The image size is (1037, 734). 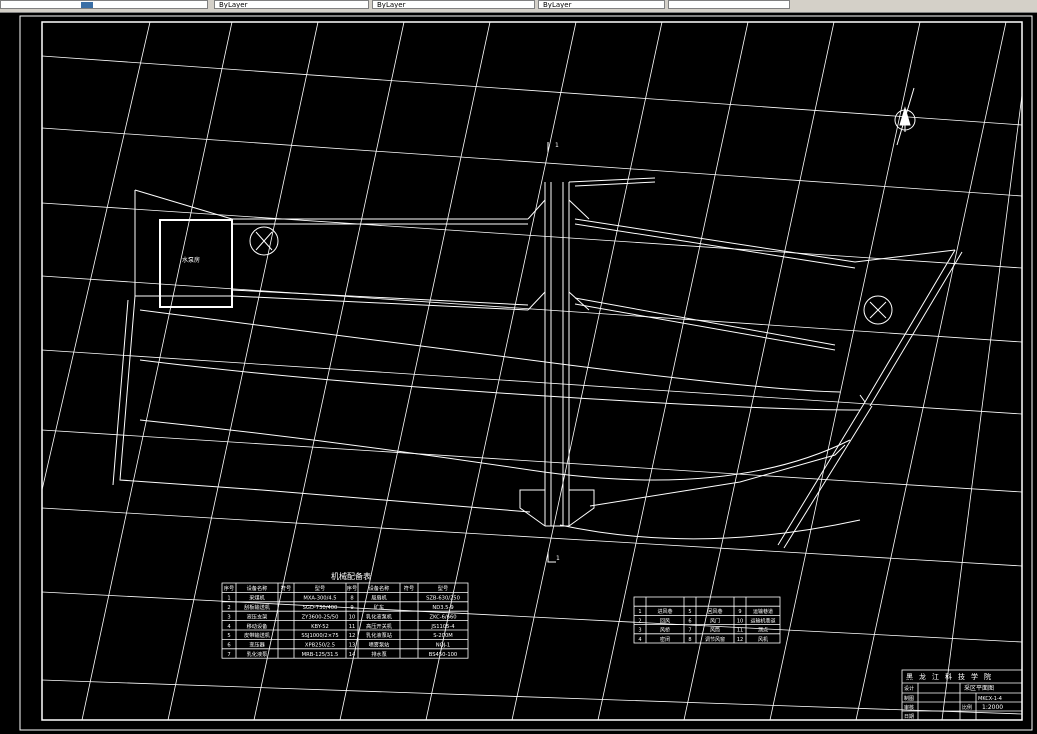 I want to click on legend-table-cell: 1, so click(x=639, y=612).